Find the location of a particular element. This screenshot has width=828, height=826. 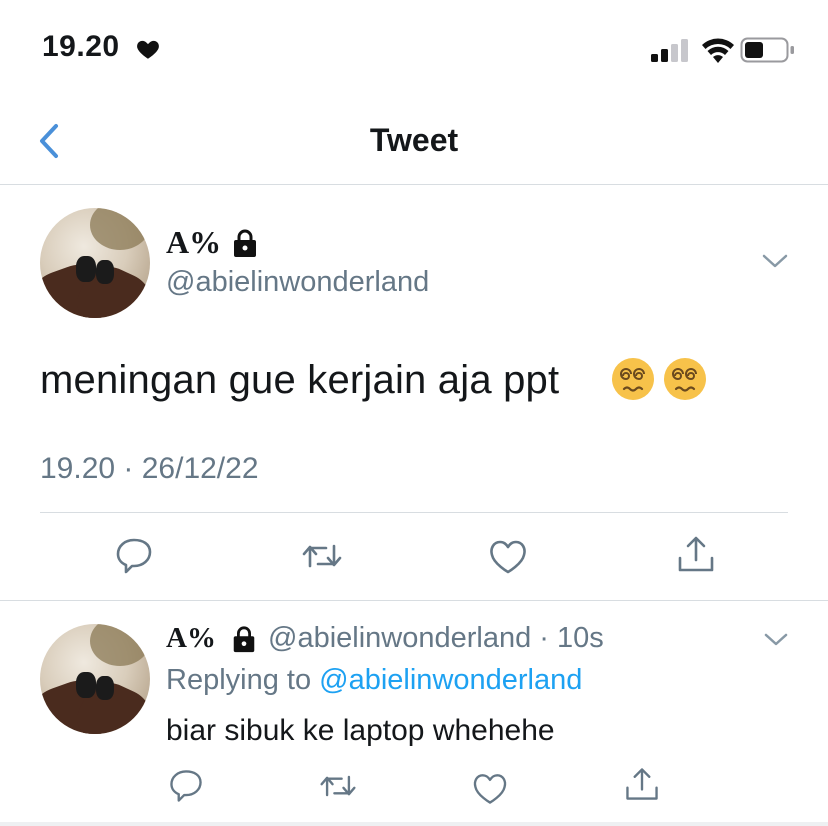

user-handle: @abielinwonderland is located at coordinates (297, 282).